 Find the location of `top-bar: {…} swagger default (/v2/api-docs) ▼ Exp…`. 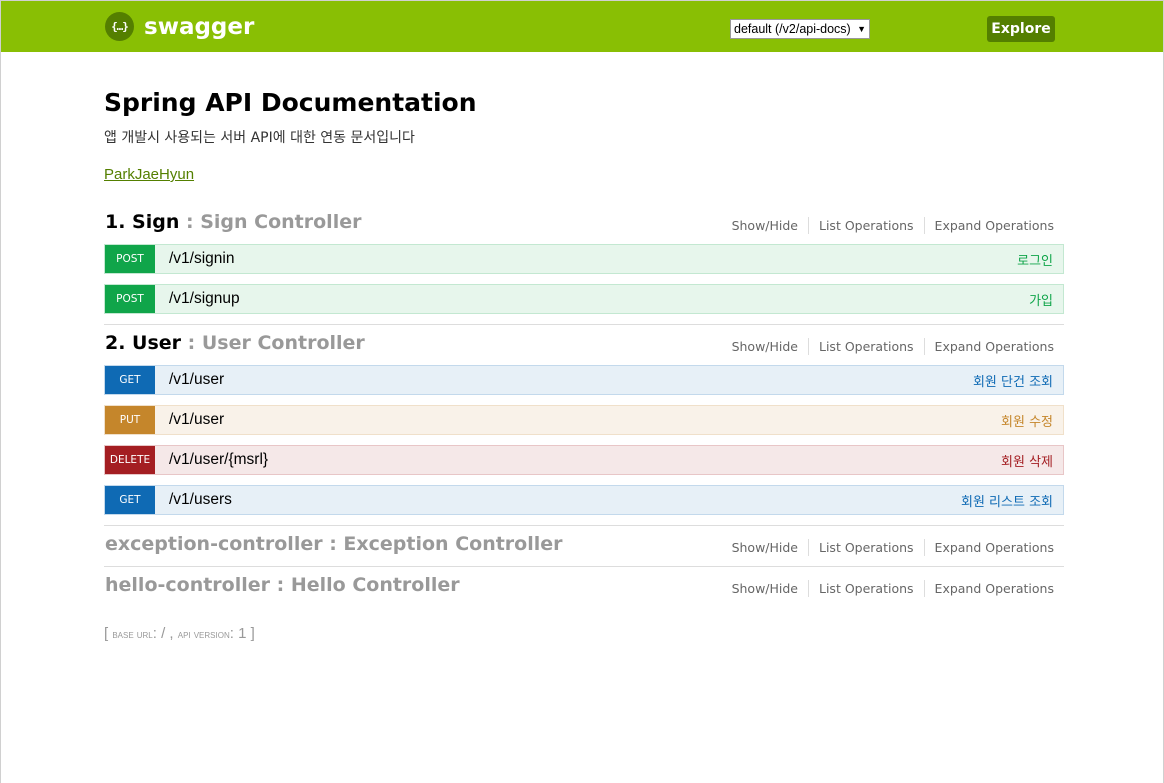

top-bar: {…} swagger default (/v2/api-docs) ▼ Exp… is located at coordinates (582, 26).